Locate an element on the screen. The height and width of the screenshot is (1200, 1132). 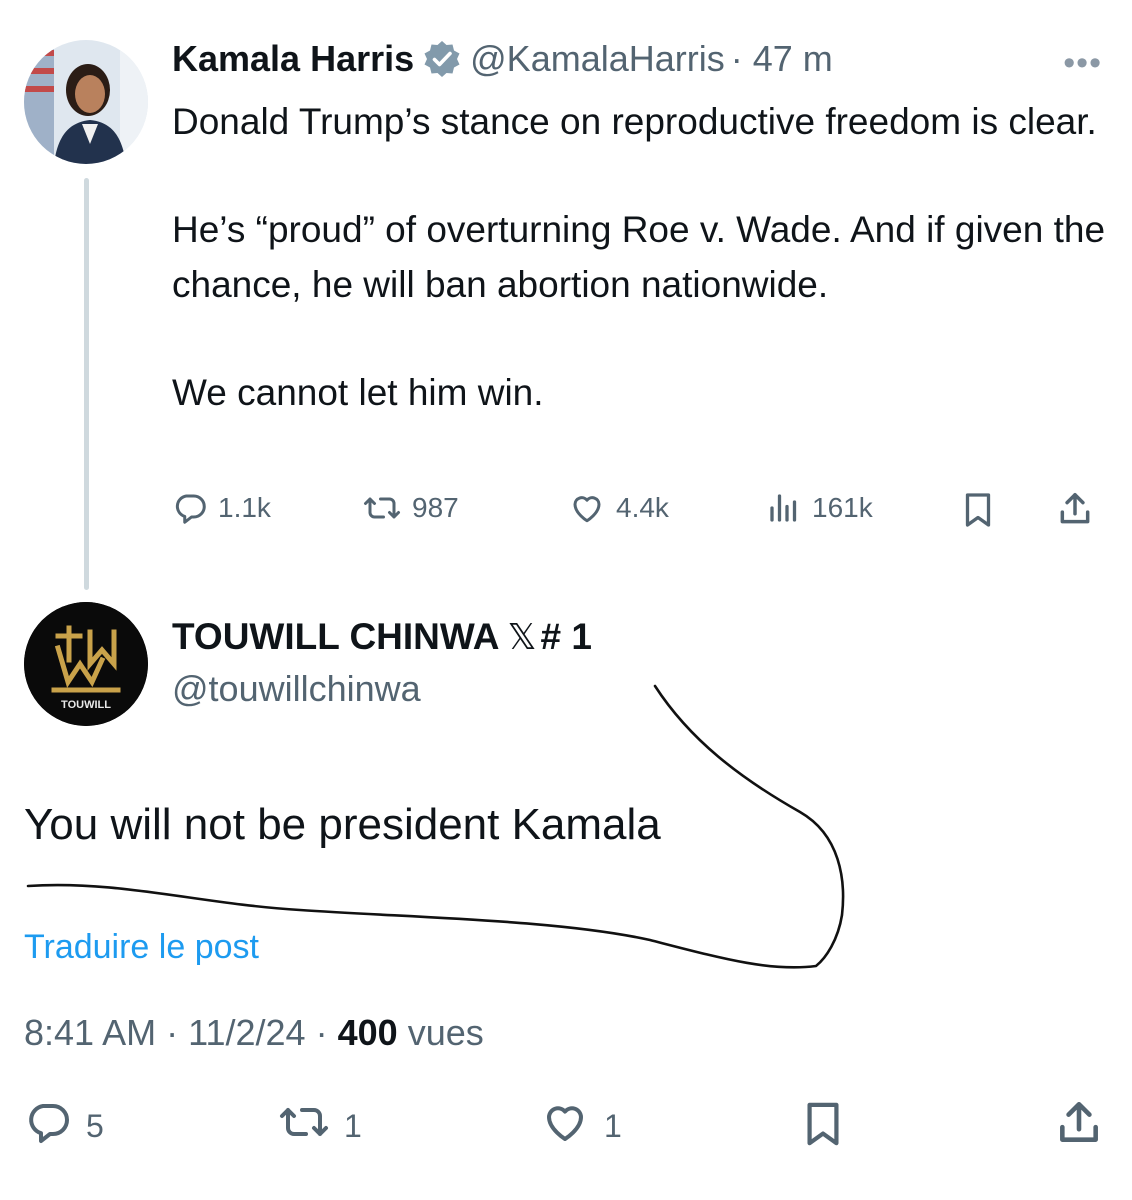
svg-text: TOUWILL is located at coordinates (86, 705).